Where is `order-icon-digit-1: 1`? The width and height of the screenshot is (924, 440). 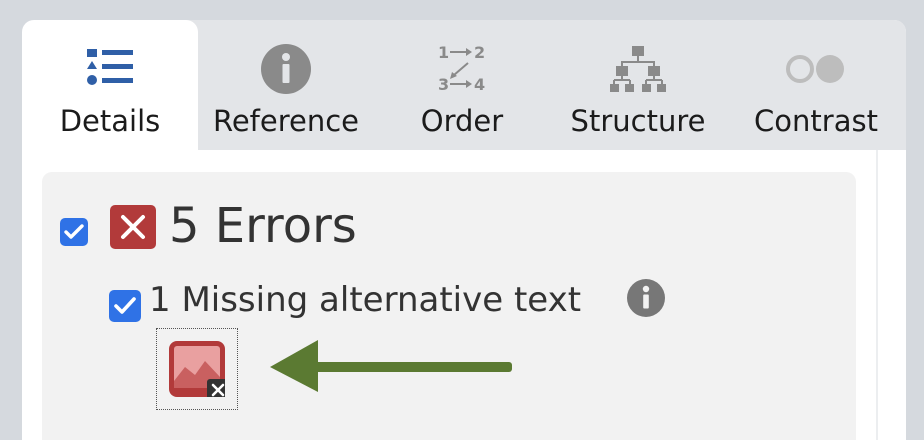
order-icon-digit-1: 1 is located at coordinates (443, 52).